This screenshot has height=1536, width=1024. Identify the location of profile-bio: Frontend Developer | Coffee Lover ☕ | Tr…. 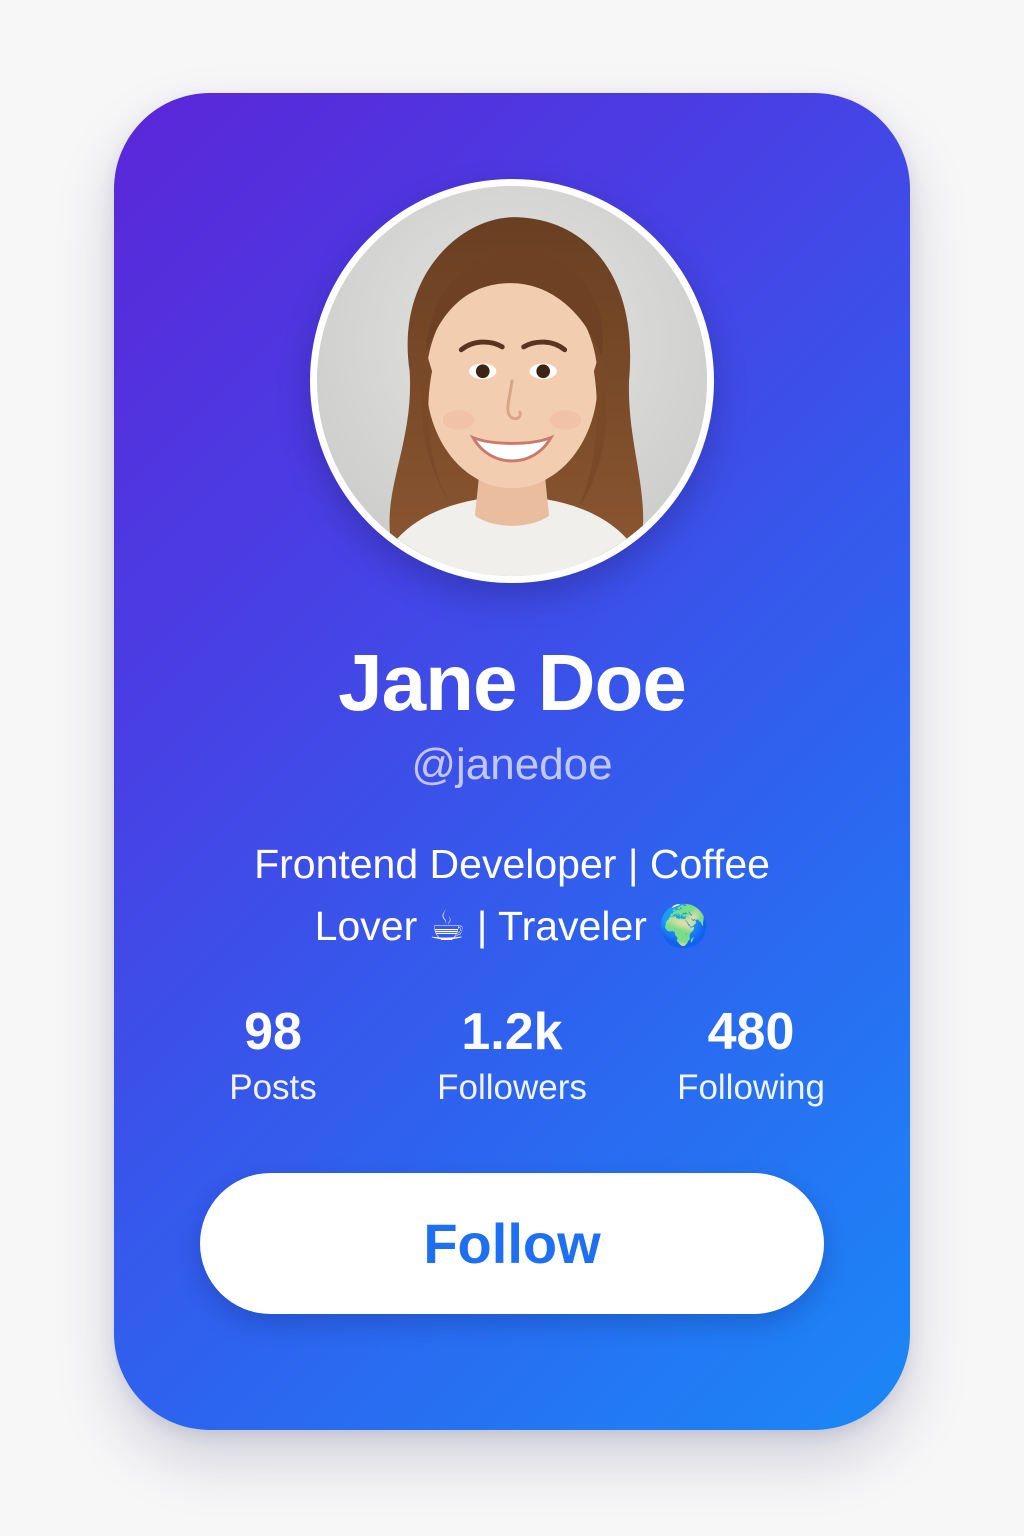
(512, 895).